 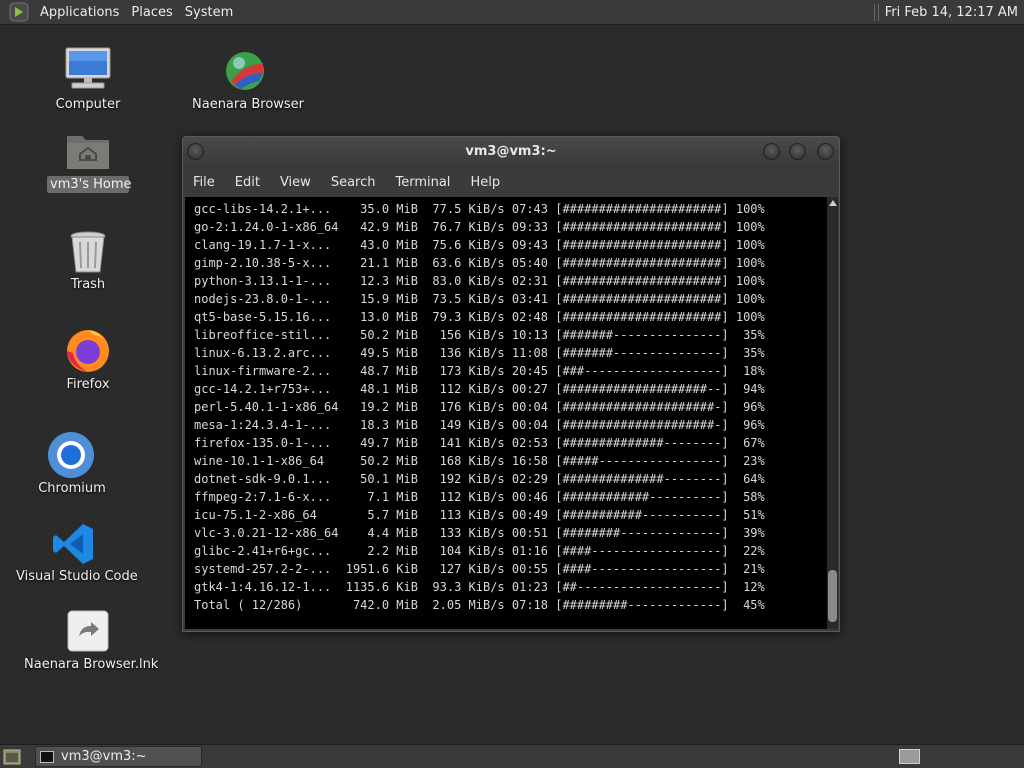 I want to click on vertical-scrollbar, so click(x=832, y=413).